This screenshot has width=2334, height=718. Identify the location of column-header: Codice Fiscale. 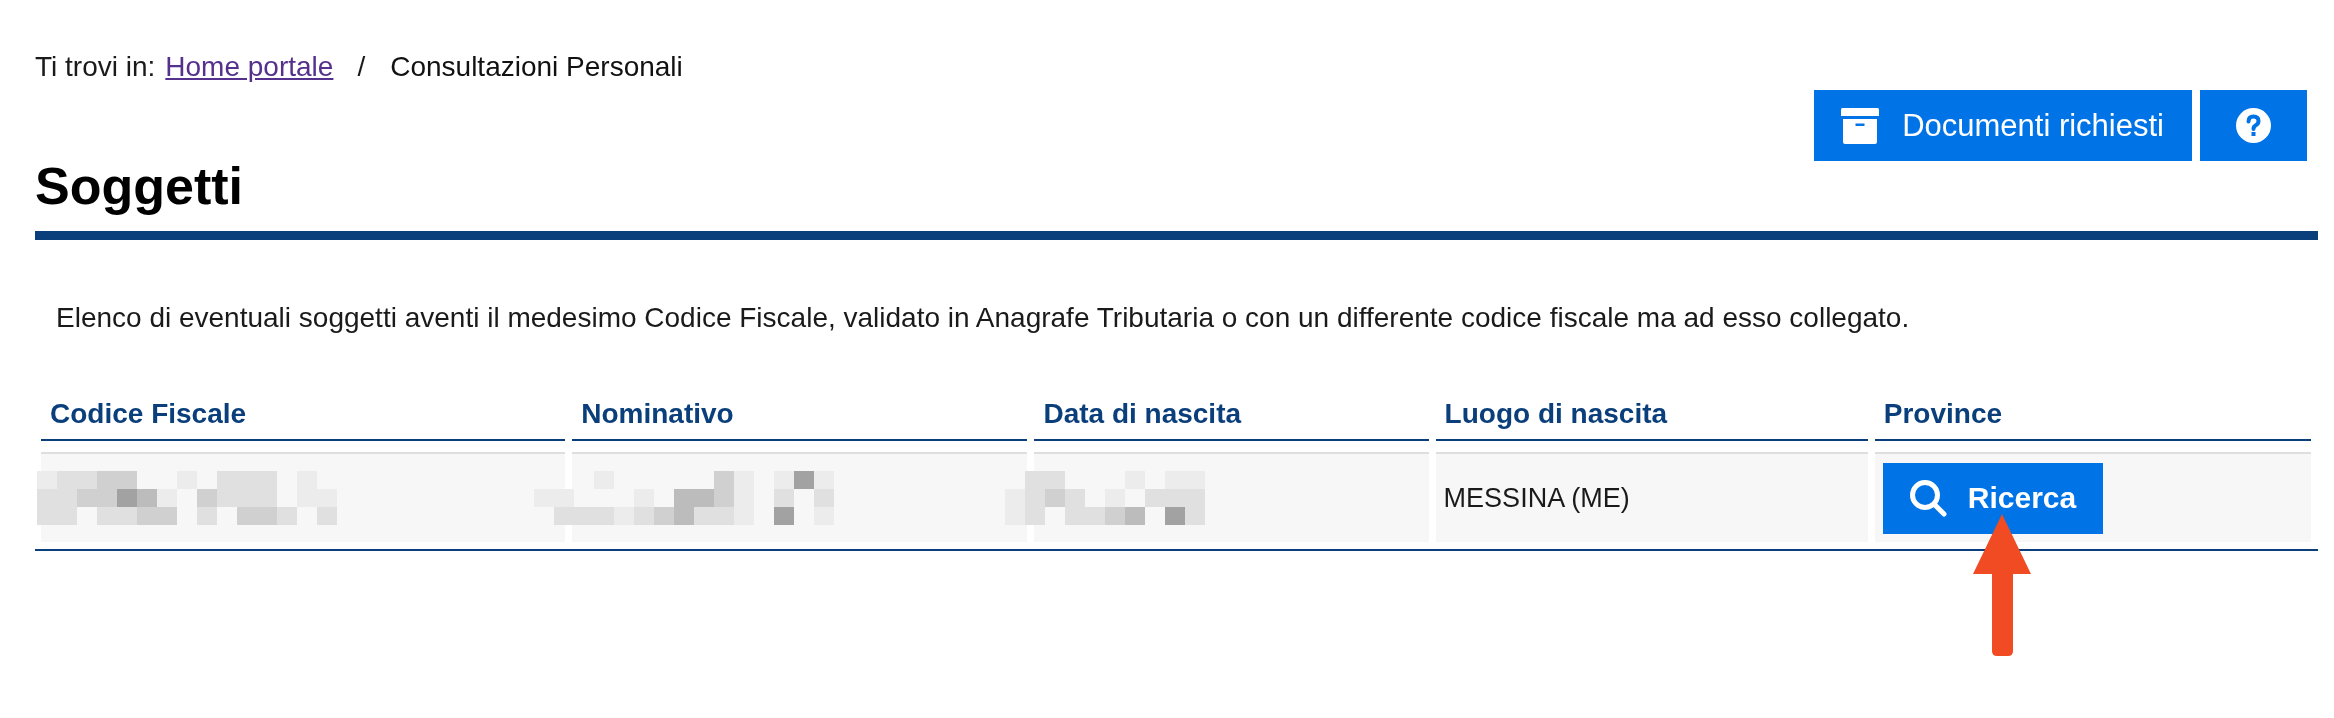
(303, 419).